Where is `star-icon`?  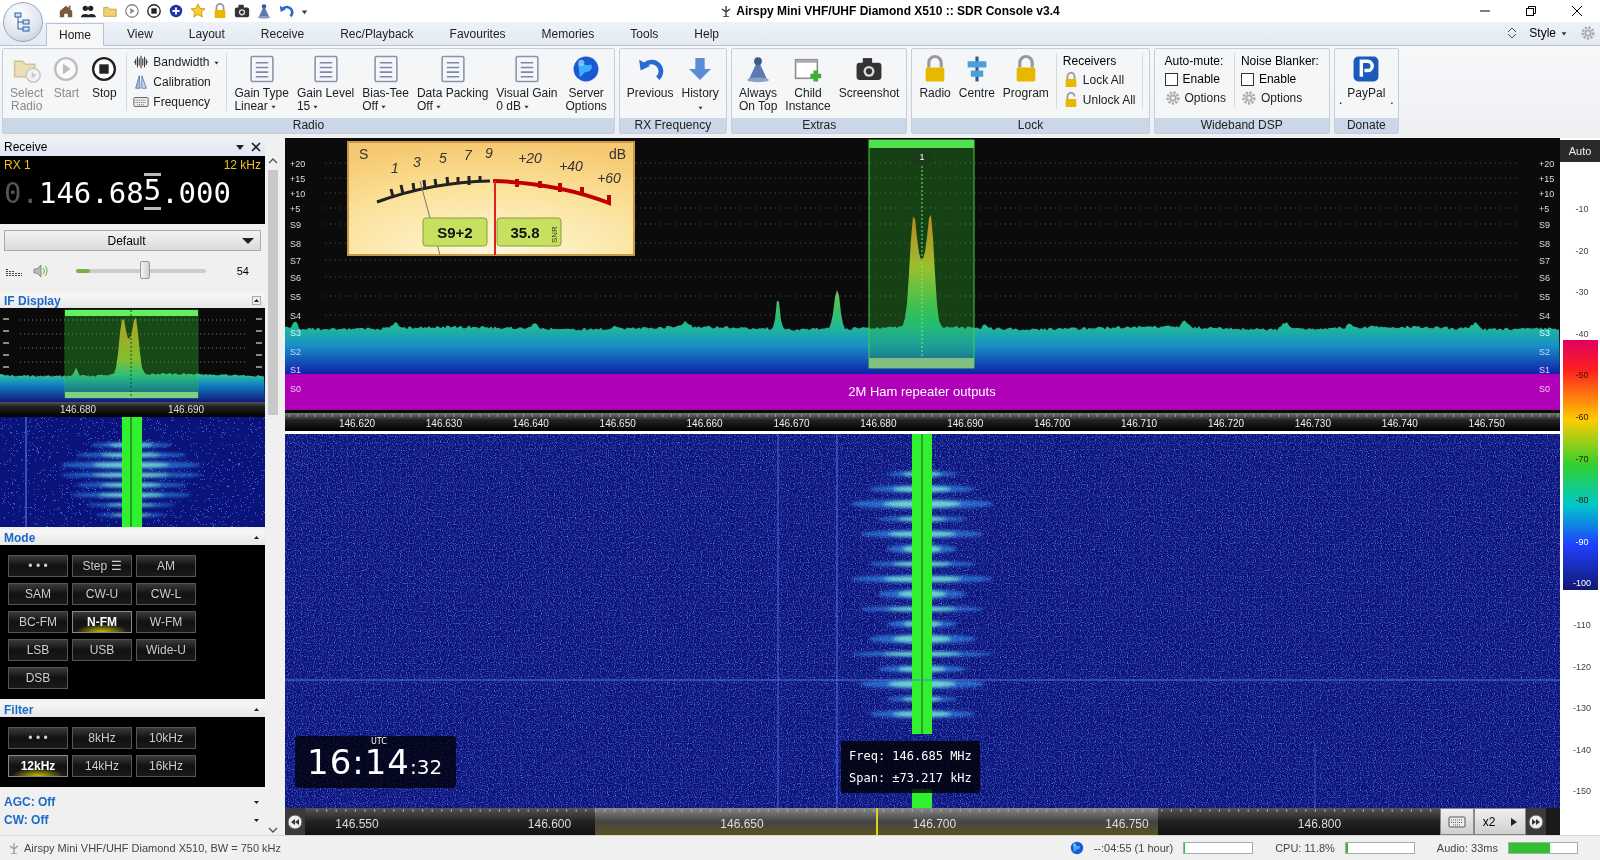 star-icon is located at coordinates (198, 11).